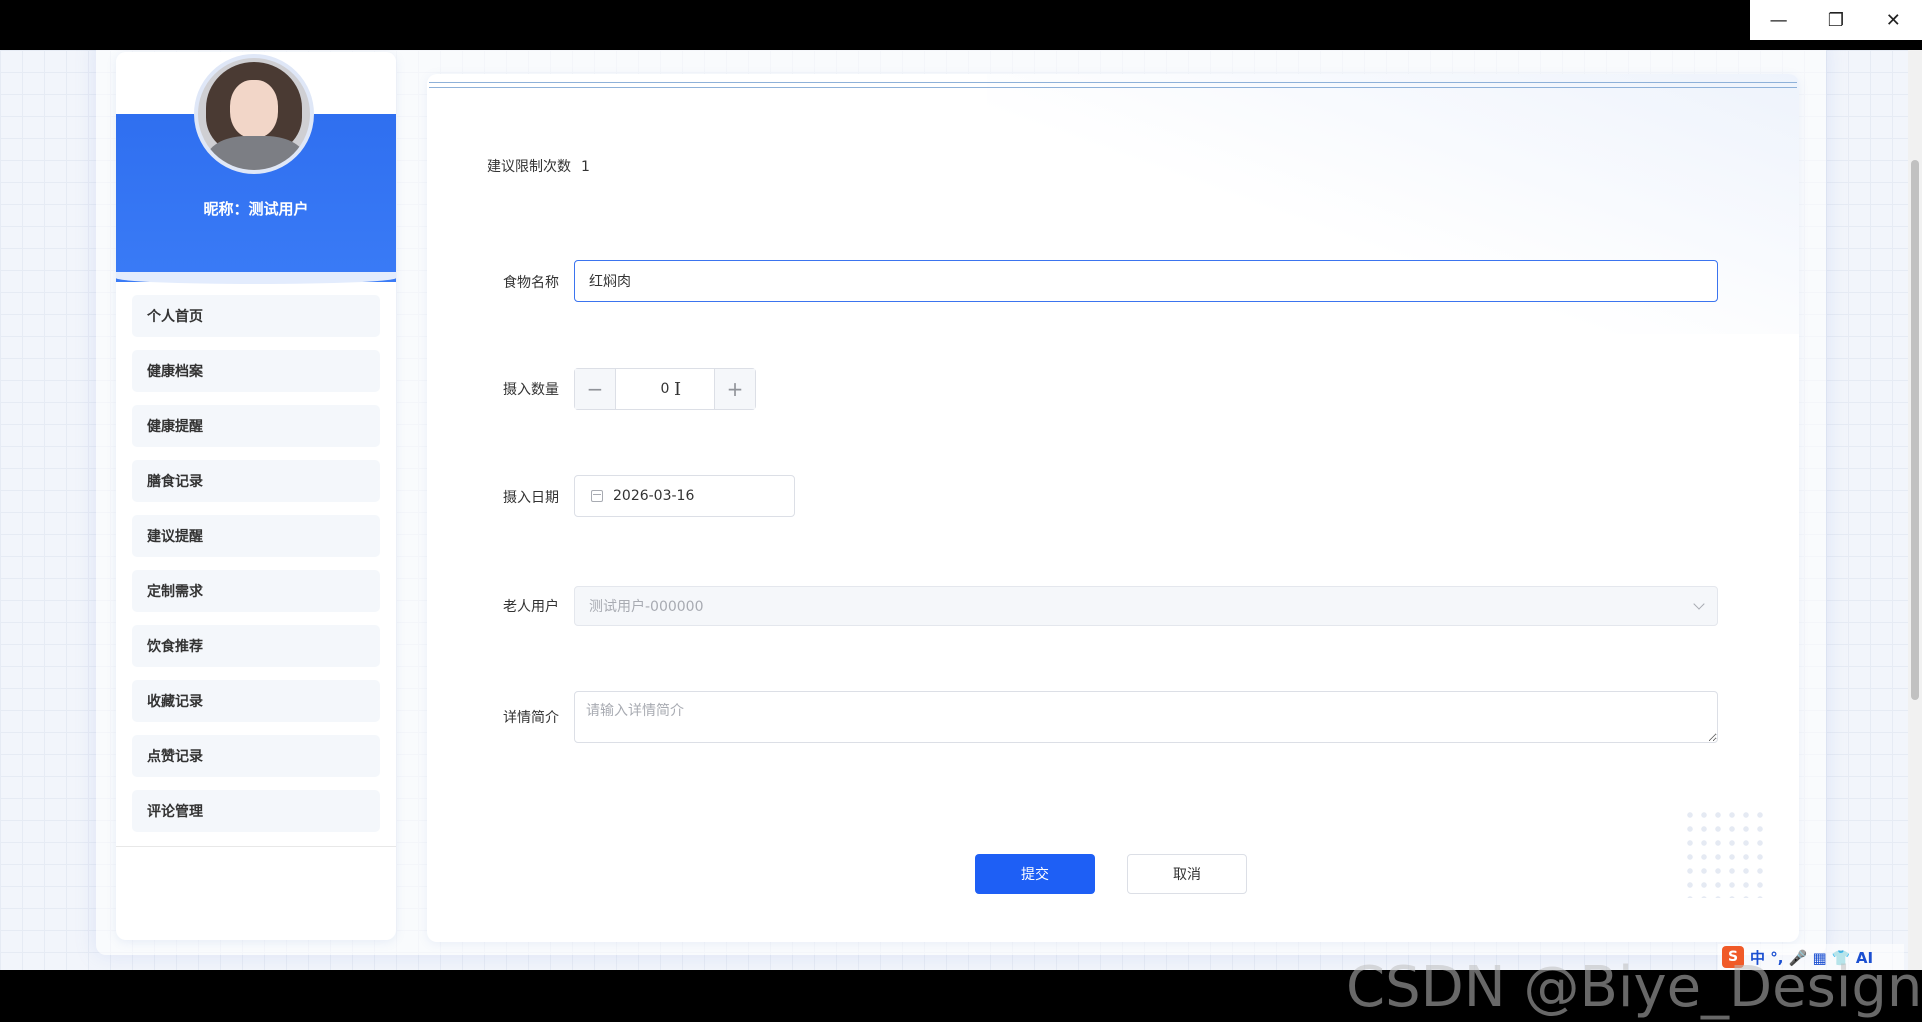 This screenshot has width=1922, height=1022. Describe the element at coordinates (256, 481) in the screenshot. I see `sidebar-item-meal-records: 膳食记录` at that location.